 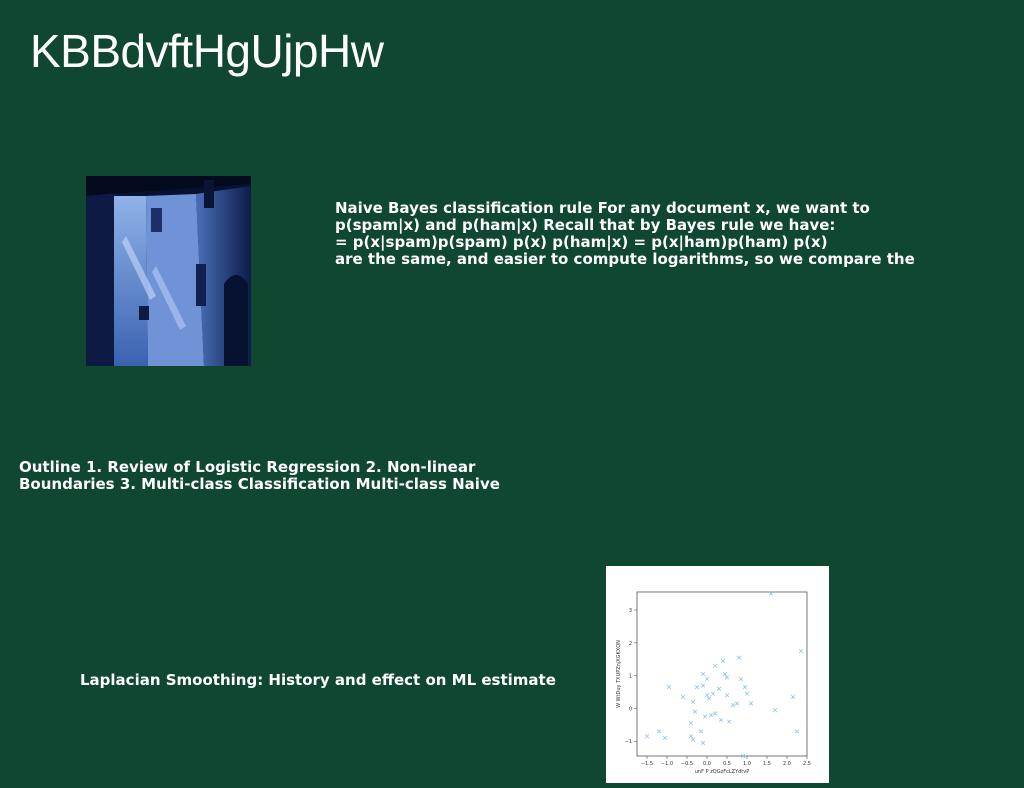 What do you see at coordinates (722, 772) in the screenshot?
I see `x-axis-label: unF P zQGzFcLZYdtvP` at bounding box center [722, 772].